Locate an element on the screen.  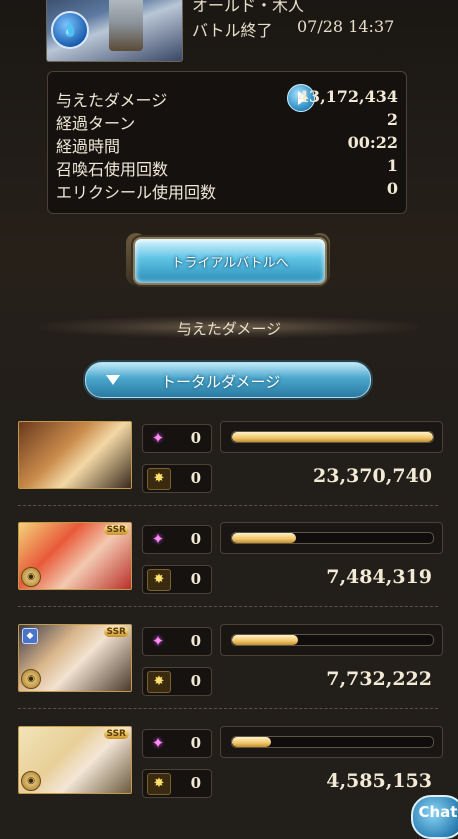
chat-button: Chat is located at coordinates (434, 817).